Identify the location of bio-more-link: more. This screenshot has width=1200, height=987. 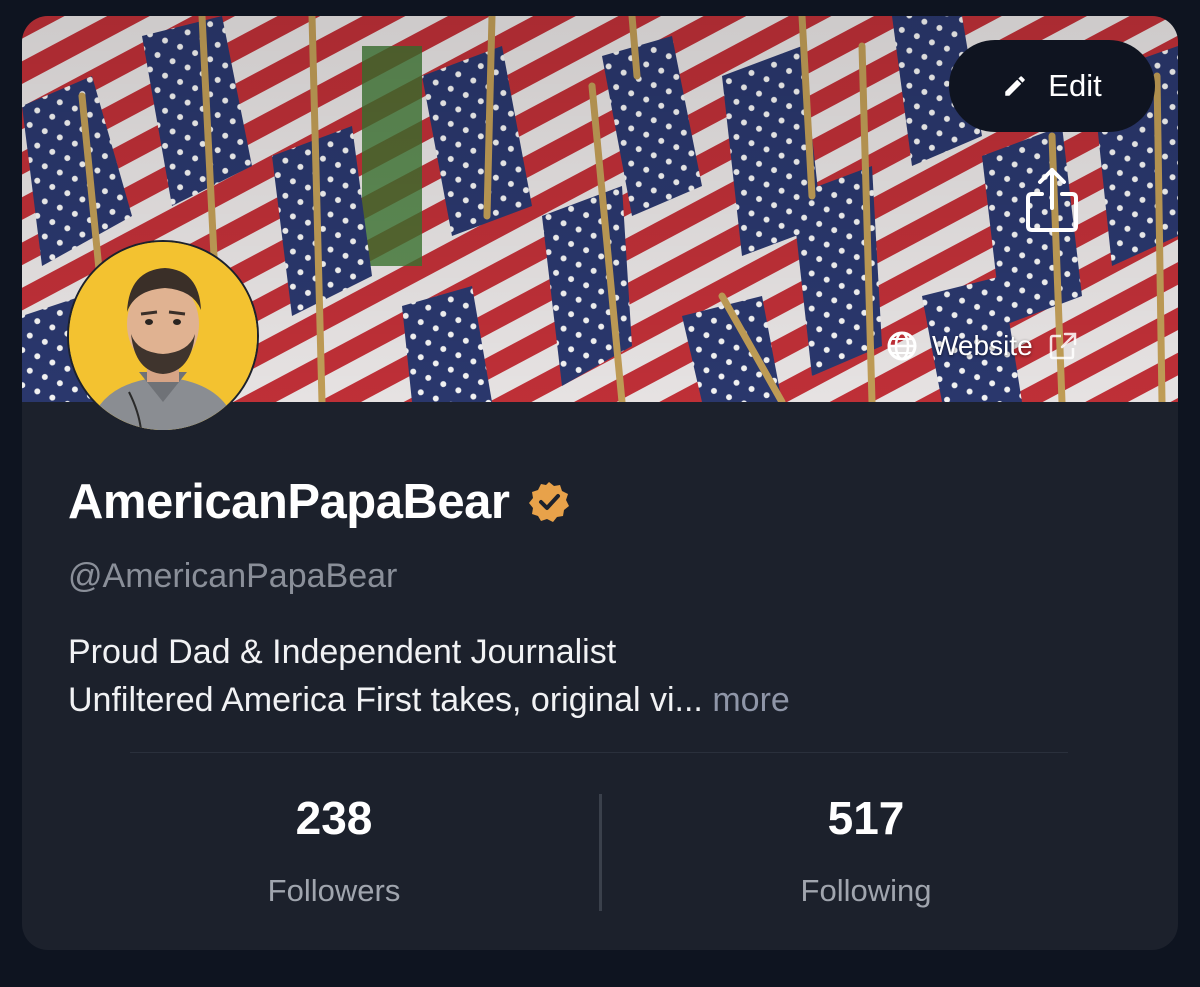
(750, 700).